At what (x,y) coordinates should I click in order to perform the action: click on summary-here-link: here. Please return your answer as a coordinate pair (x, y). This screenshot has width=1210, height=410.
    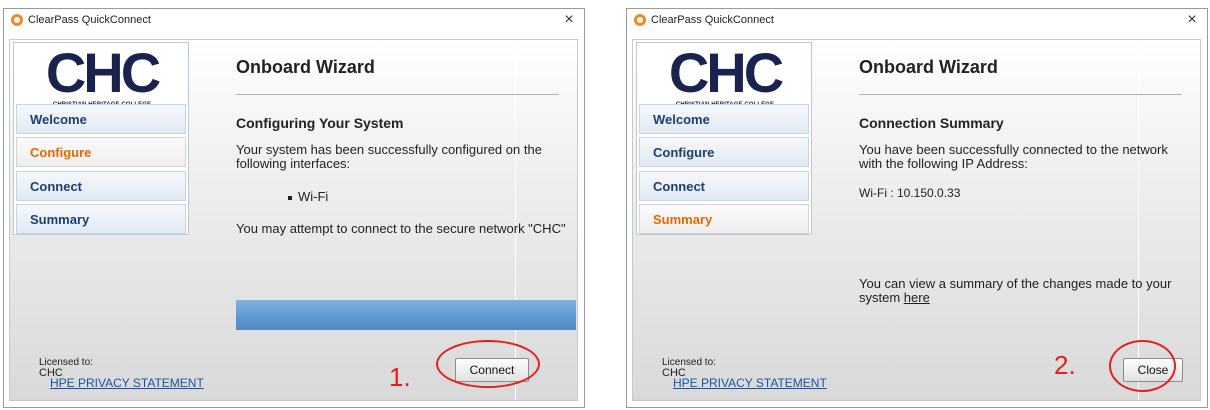
    Looking at the image, I should click on (917, 297).